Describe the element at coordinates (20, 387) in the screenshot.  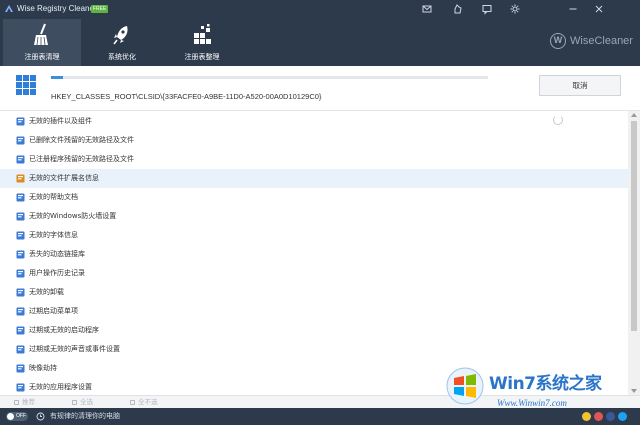
I see `app-settings-icon` at that location.